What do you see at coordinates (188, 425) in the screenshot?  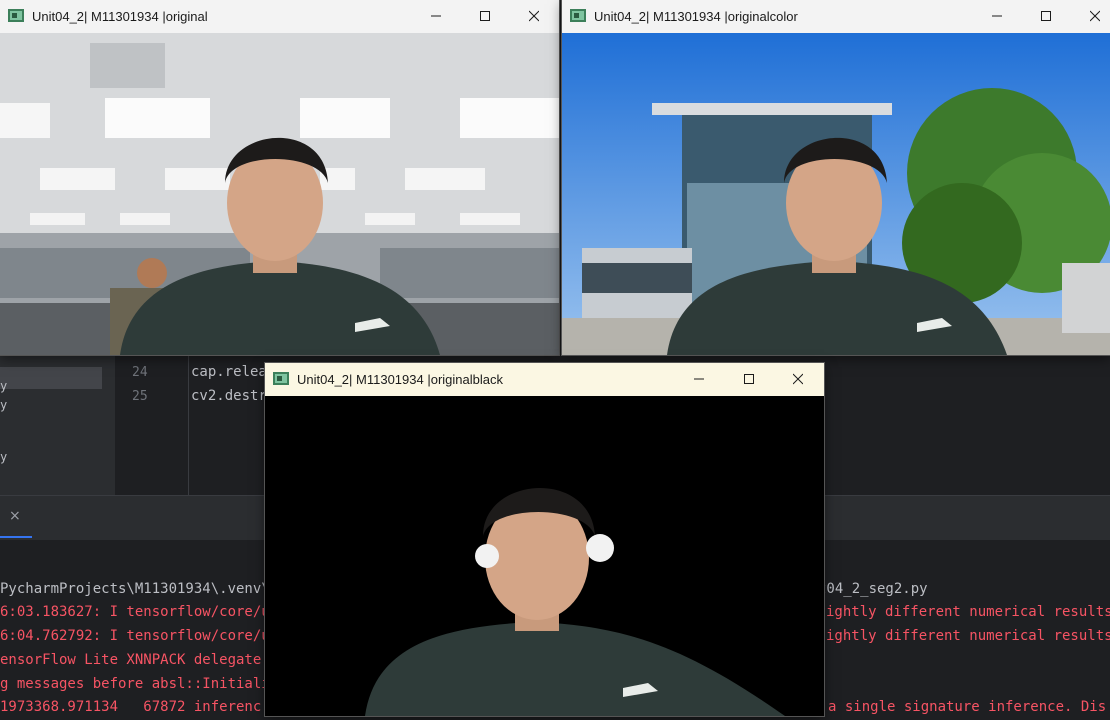 I see `gutter-divider` at bounding box center [188, 425].